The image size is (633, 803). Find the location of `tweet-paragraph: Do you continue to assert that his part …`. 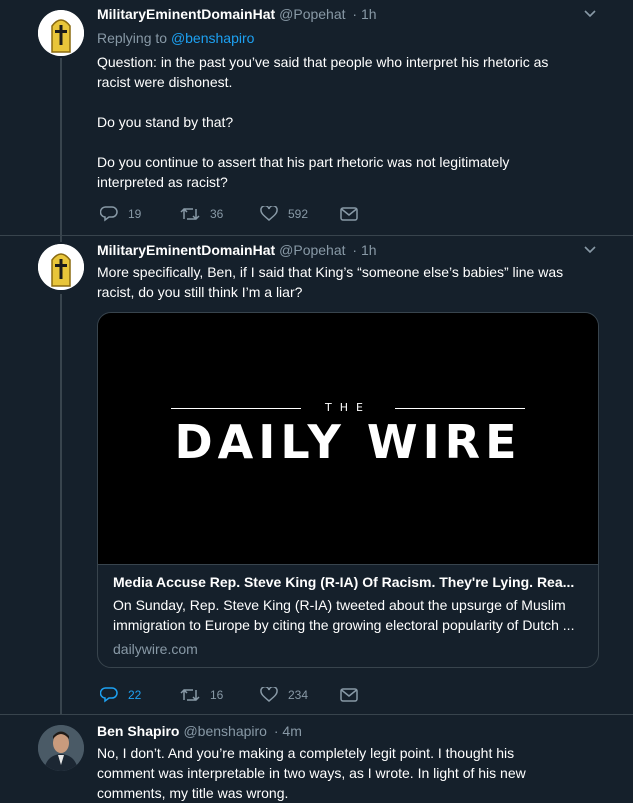

tweet-paragraph: Do you continue to assert that his part … is located at coordinates (303, 172).